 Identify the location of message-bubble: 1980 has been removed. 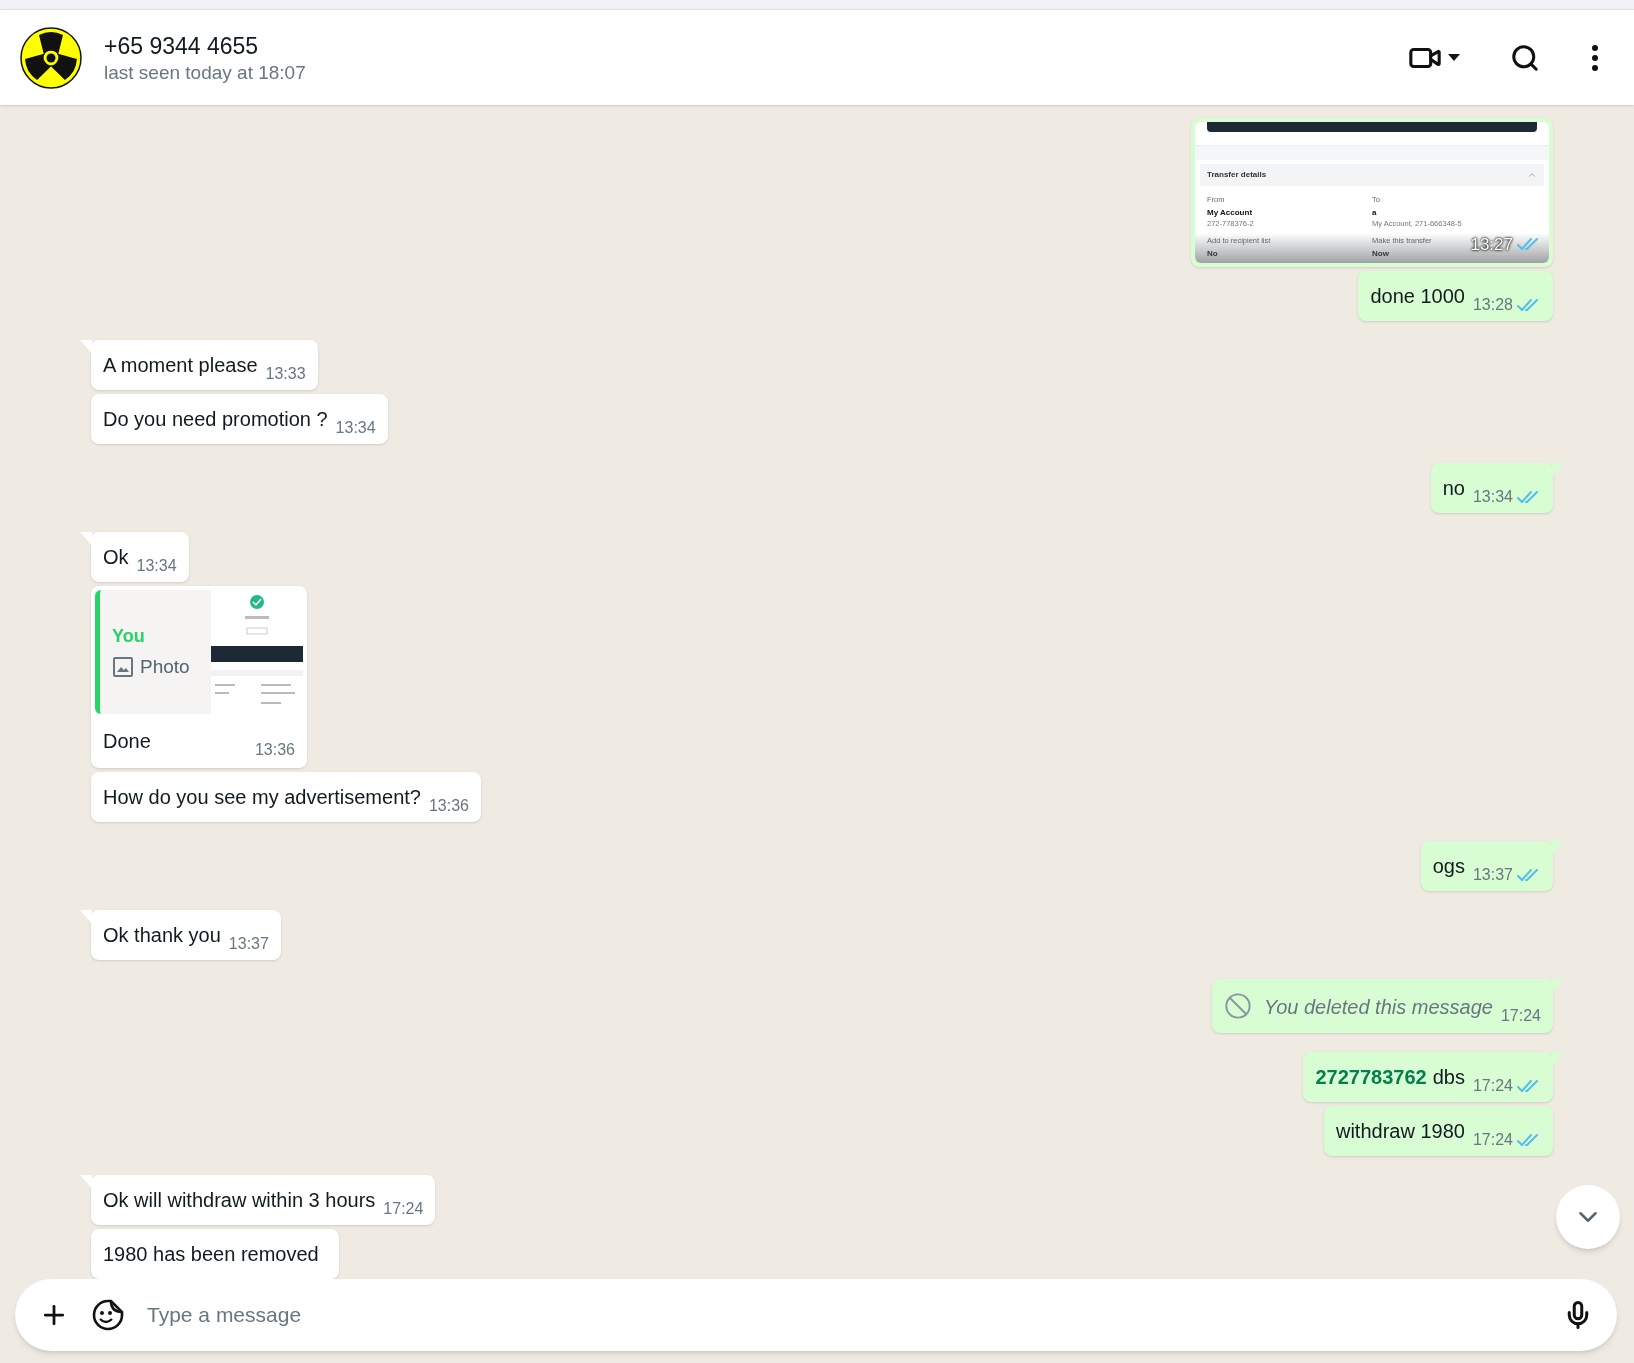
(215, 1254).